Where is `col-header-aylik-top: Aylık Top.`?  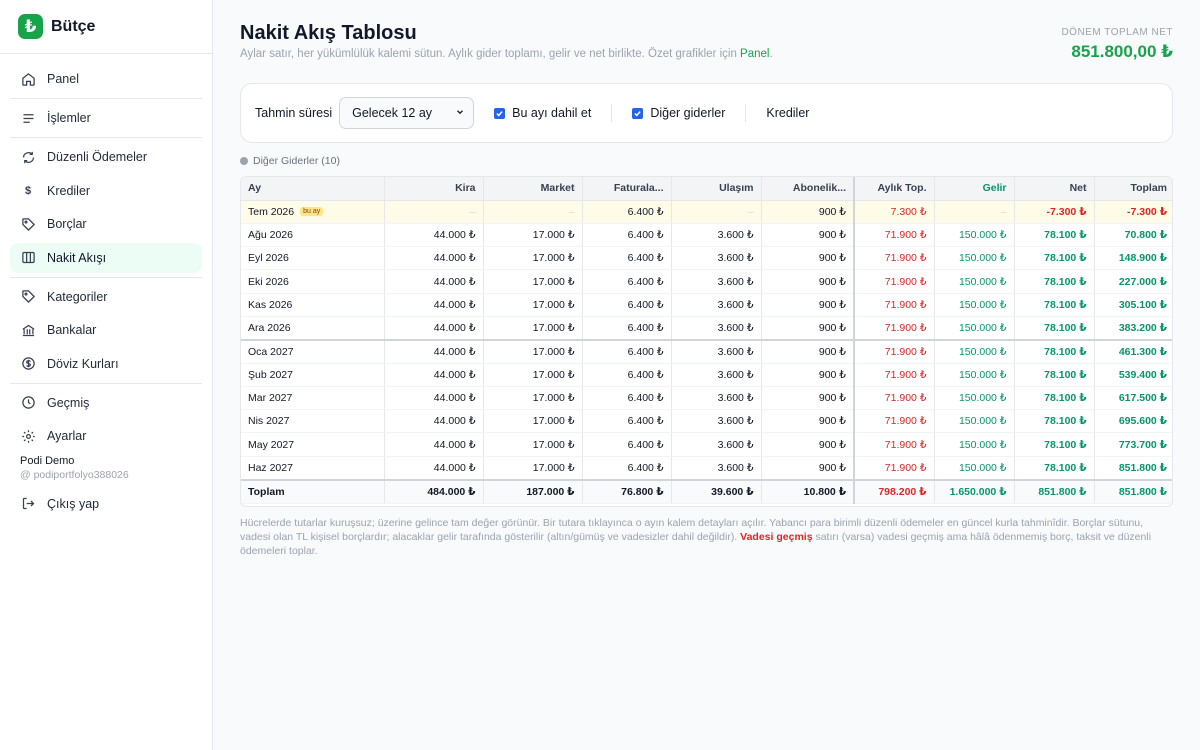 col-header-aylik-top: Aylık Top. is located at coordinates (893, 189).